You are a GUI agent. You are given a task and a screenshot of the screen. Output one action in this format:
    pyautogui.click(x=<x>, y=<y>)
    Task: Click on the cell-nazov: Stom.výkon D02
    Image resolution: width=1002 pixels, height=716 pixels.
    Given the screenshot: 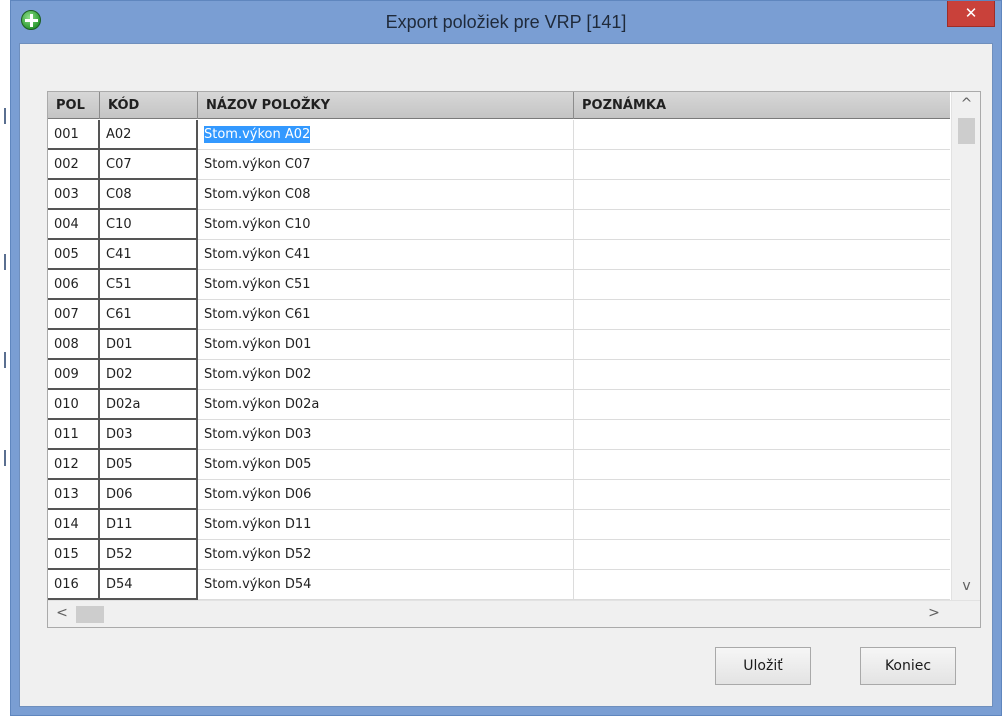 What is the action you would take?
    pyautogui.click(x=386, y=375)
    